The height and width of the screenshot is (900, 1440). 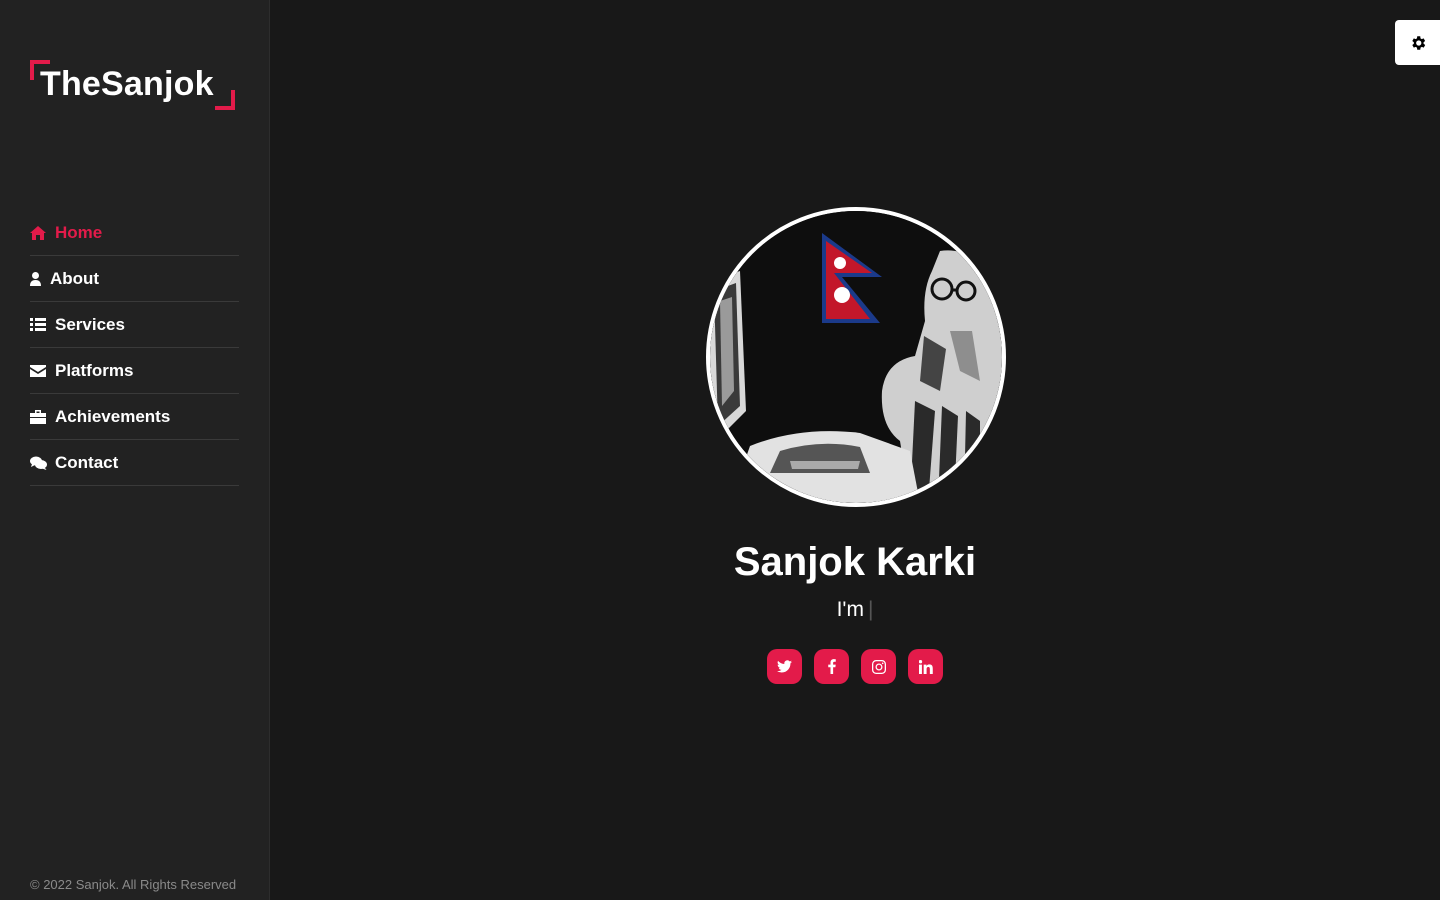 I want to click on linkedin-icon, so click(x=925, y=666).